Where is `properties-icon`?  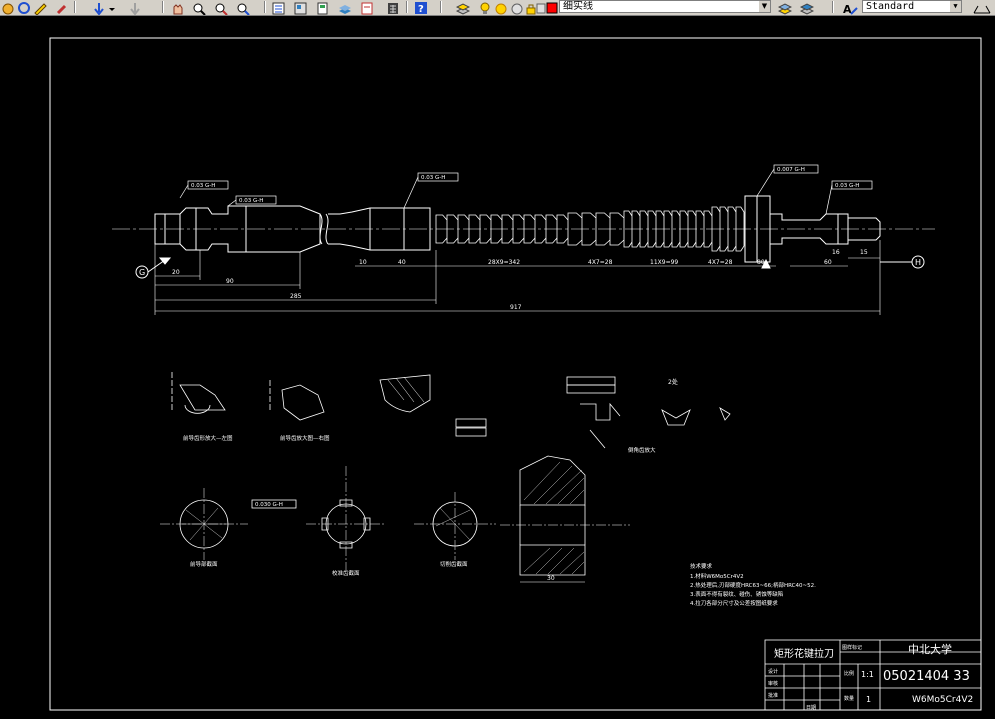
properties-icon is located at coordinates (279, 7).